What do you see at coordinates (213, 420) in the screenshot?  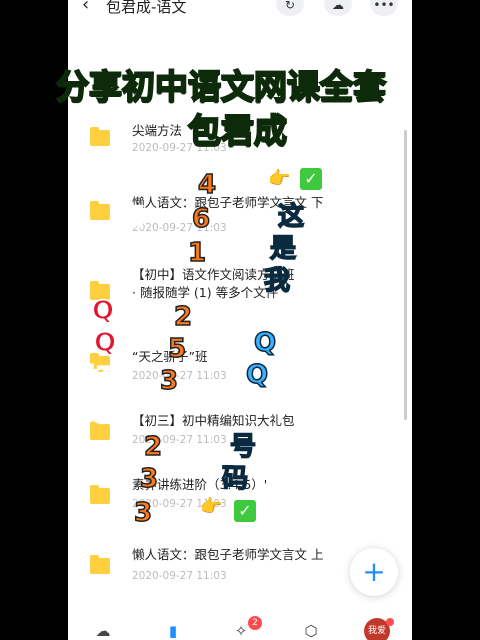 I see `item-name: 【初三】初中精编知识大礼包` at bounding box center [213, 420].